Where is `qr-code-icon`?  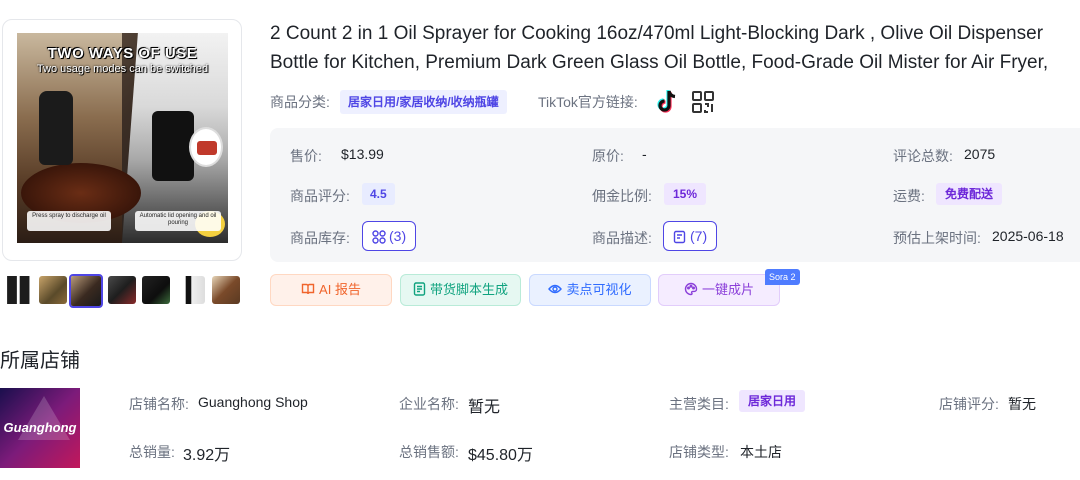
qr-code-icon is located at coordinates (703, 102).